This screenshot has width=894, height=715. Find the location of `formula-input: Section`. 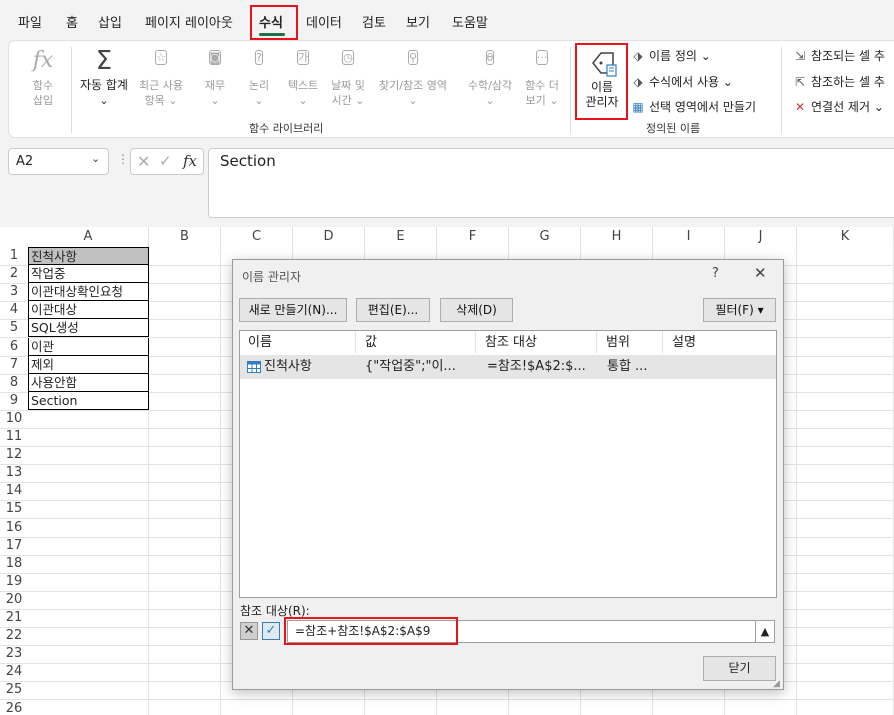

formula-input: Section is located at coordinates (551, 183).